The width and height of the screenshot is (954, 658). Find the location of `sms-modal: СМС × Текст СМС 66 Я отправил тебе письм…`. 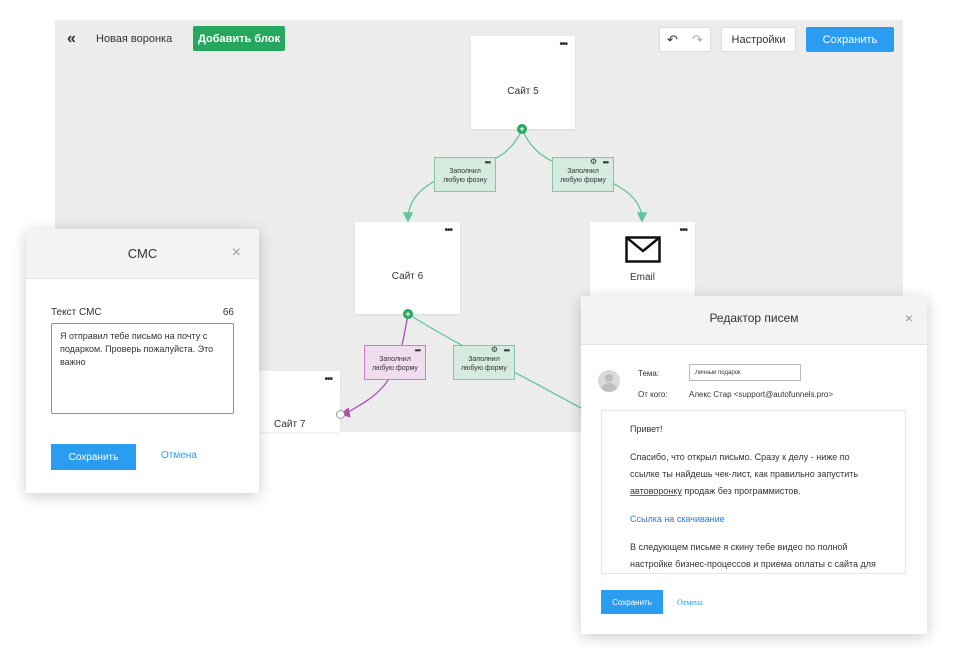

sms-modal: СМС × Текст СМС 66 Я отправил тебе письм… is located at coordinates (142, 361).